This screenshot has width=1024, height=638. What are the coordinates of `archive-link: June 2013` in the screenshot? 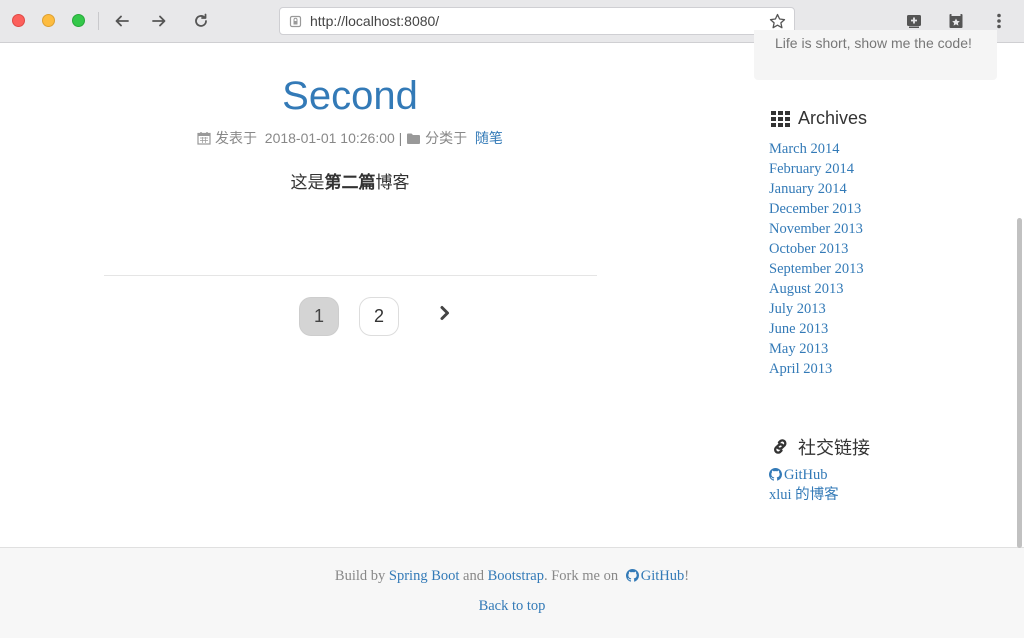 It's located at (798, 329).